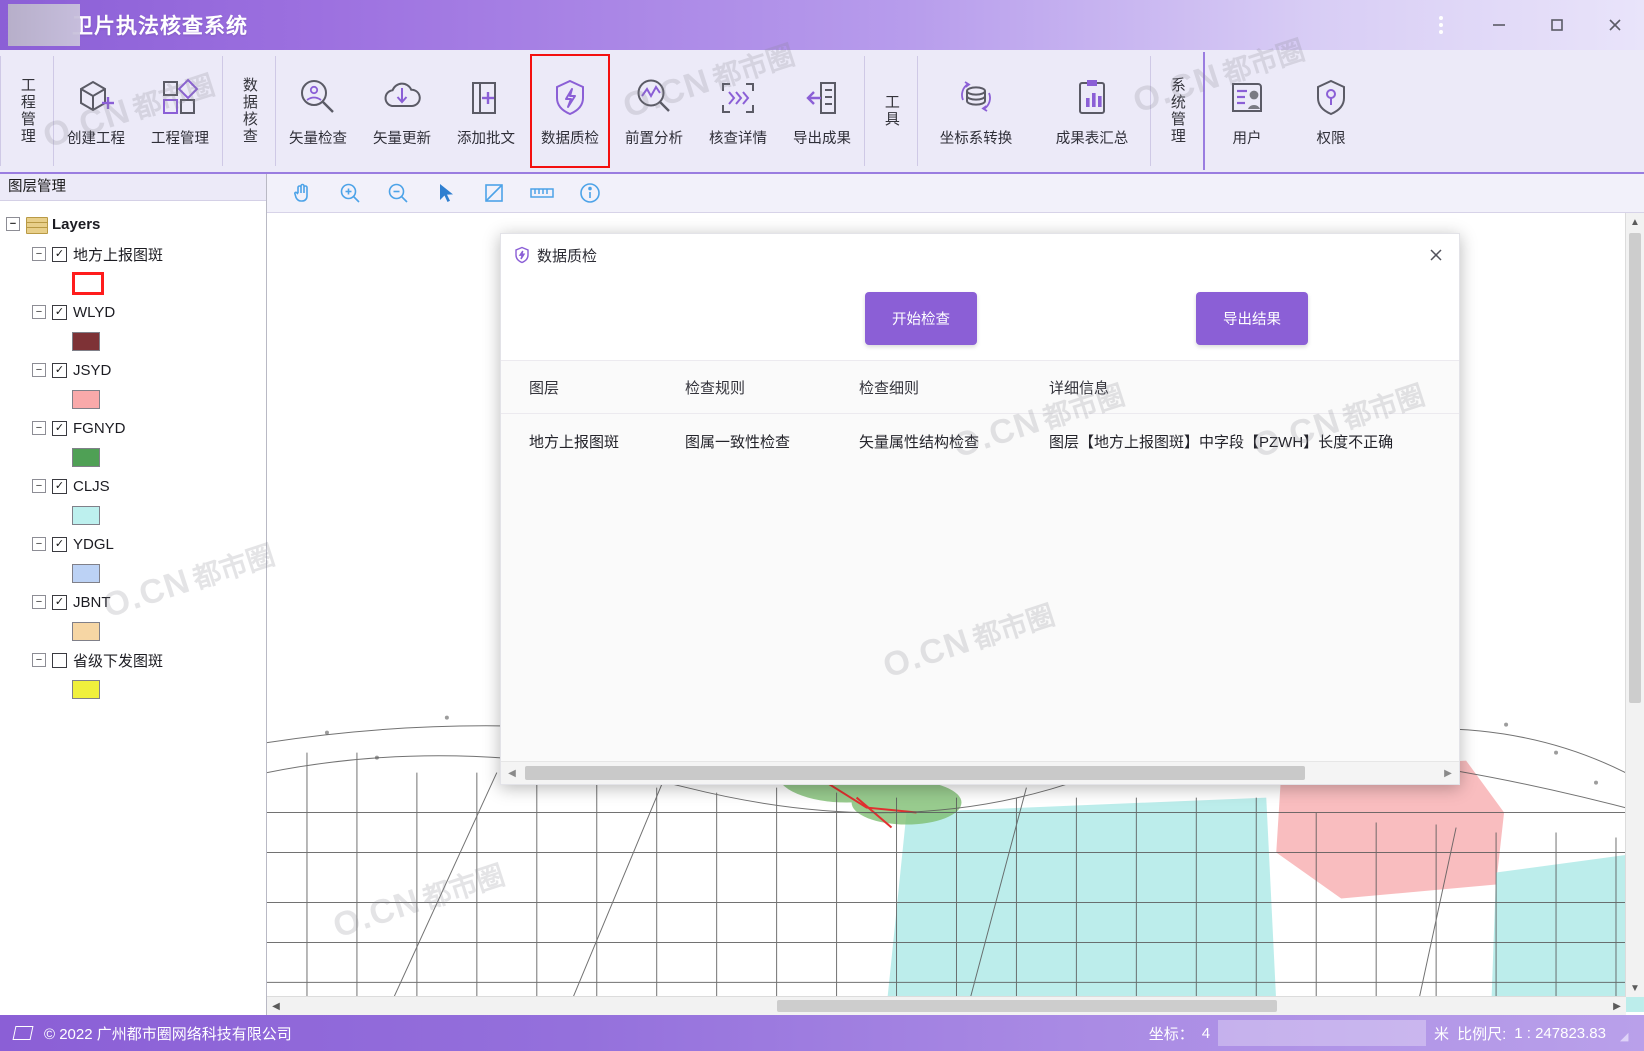 This screenshot has width=1644, height=1051. Describe the element at coordinates (919, 442) in the screenshot. I see `cell-detail-rule: 矢量属性结构检查` at that location.